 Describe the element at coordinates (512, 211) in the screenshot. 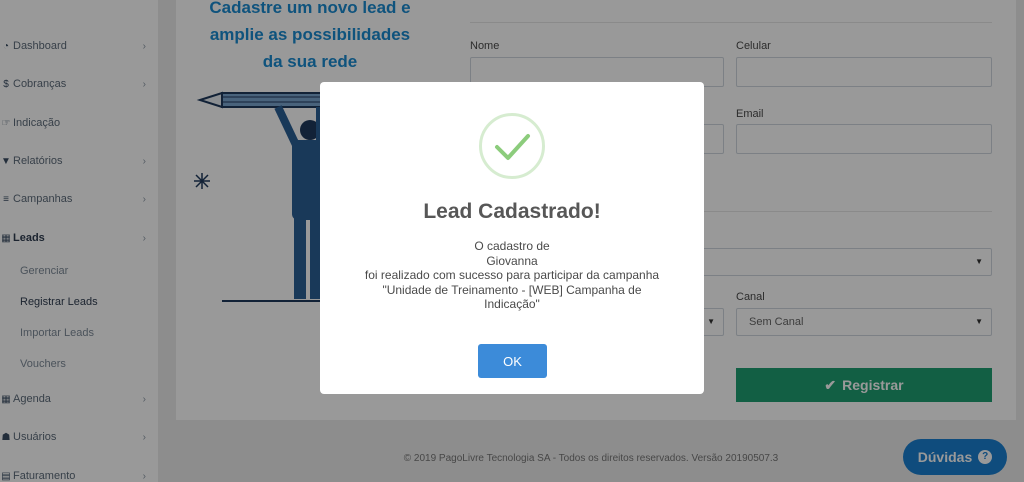

I see `dialog-title: Lead Cadastrado!` at that location.